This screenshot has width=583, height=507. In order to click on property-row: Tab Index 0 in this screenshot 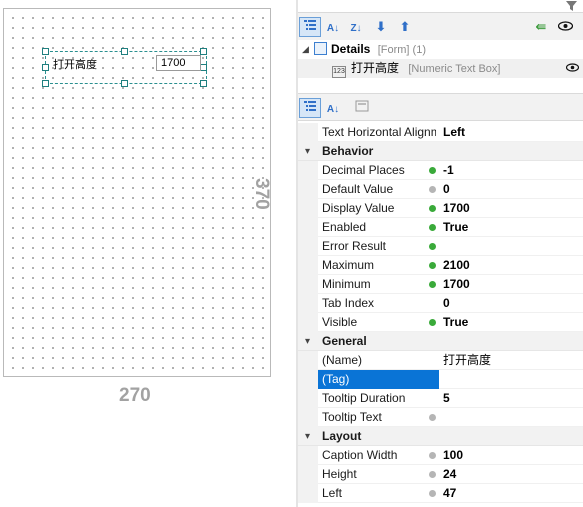, I will do `click(440, 303)`.